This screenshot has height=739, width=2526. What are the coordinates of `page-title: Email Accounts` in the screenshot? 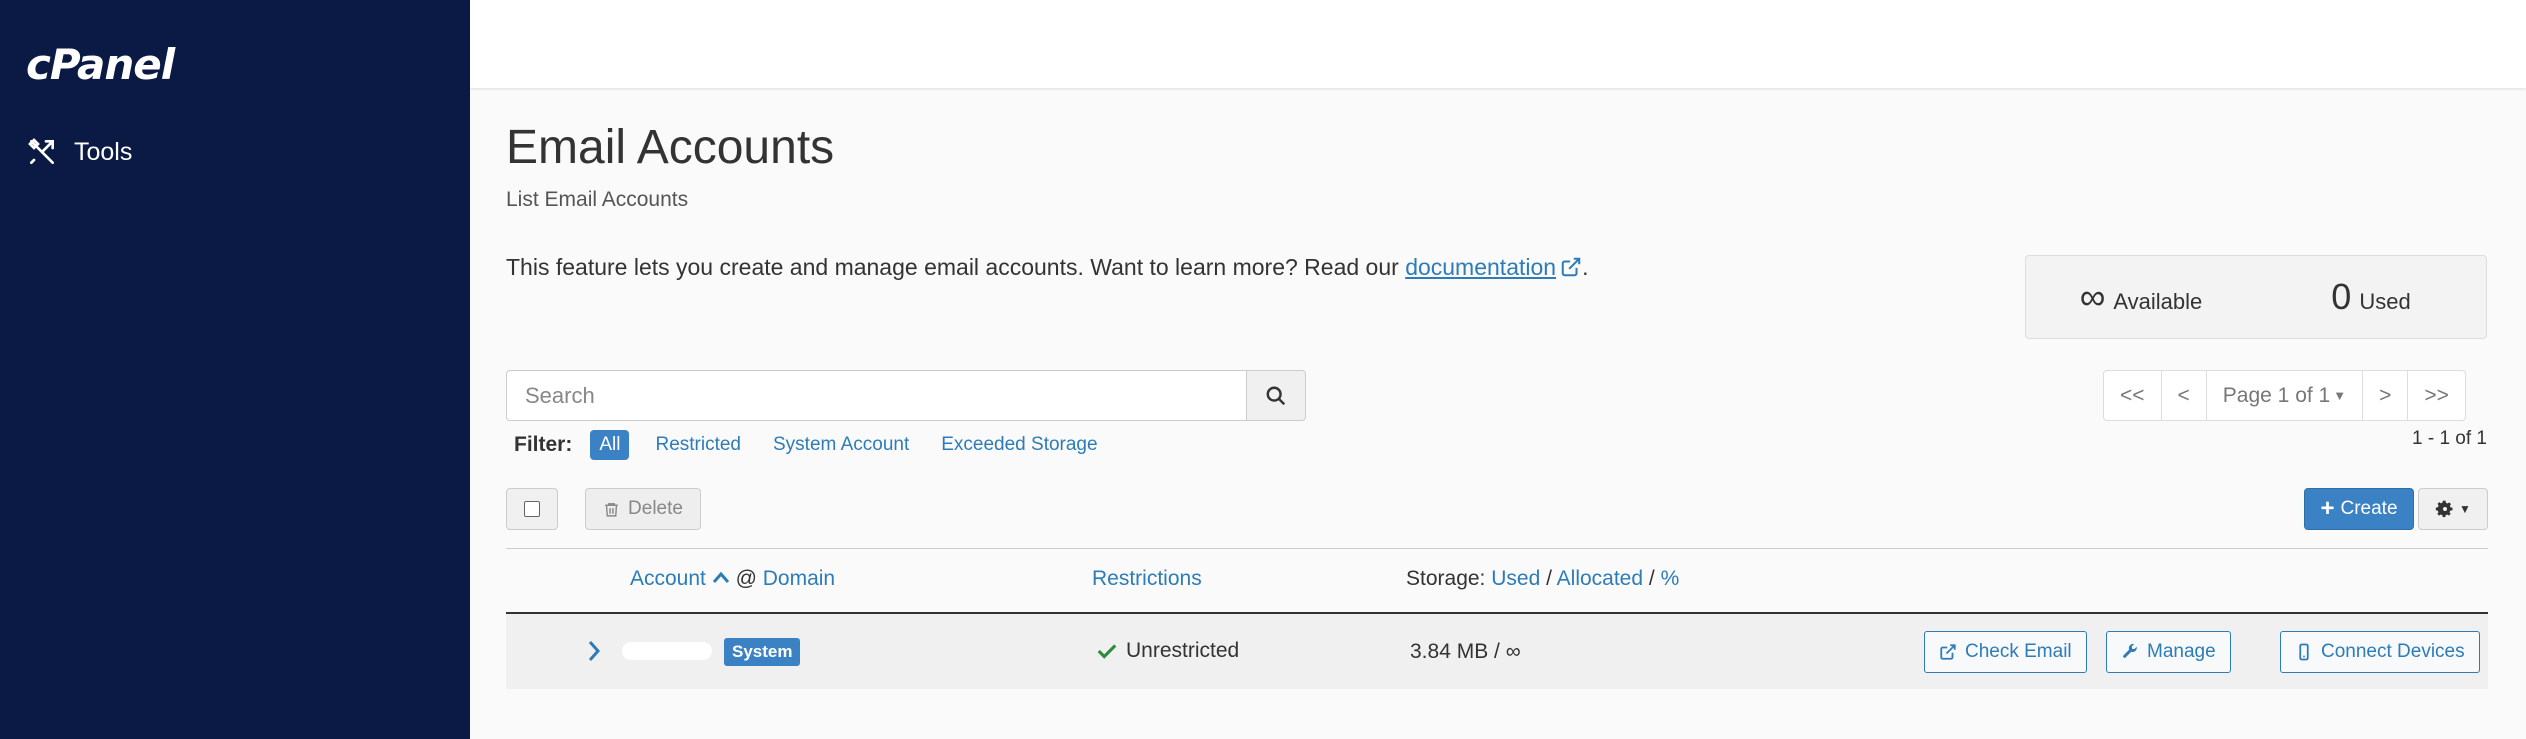 It's located at (670, 147).